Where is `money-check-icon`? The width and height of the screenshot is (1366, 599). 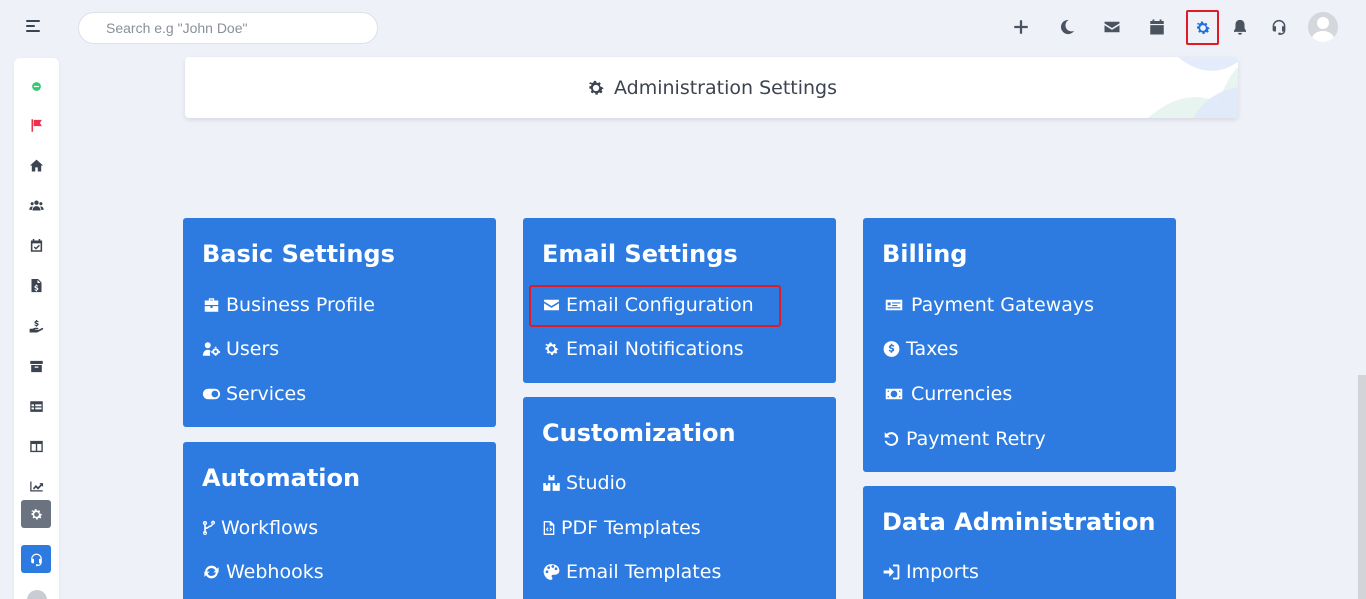 money-check-icon is located at coordinates (894, 305).